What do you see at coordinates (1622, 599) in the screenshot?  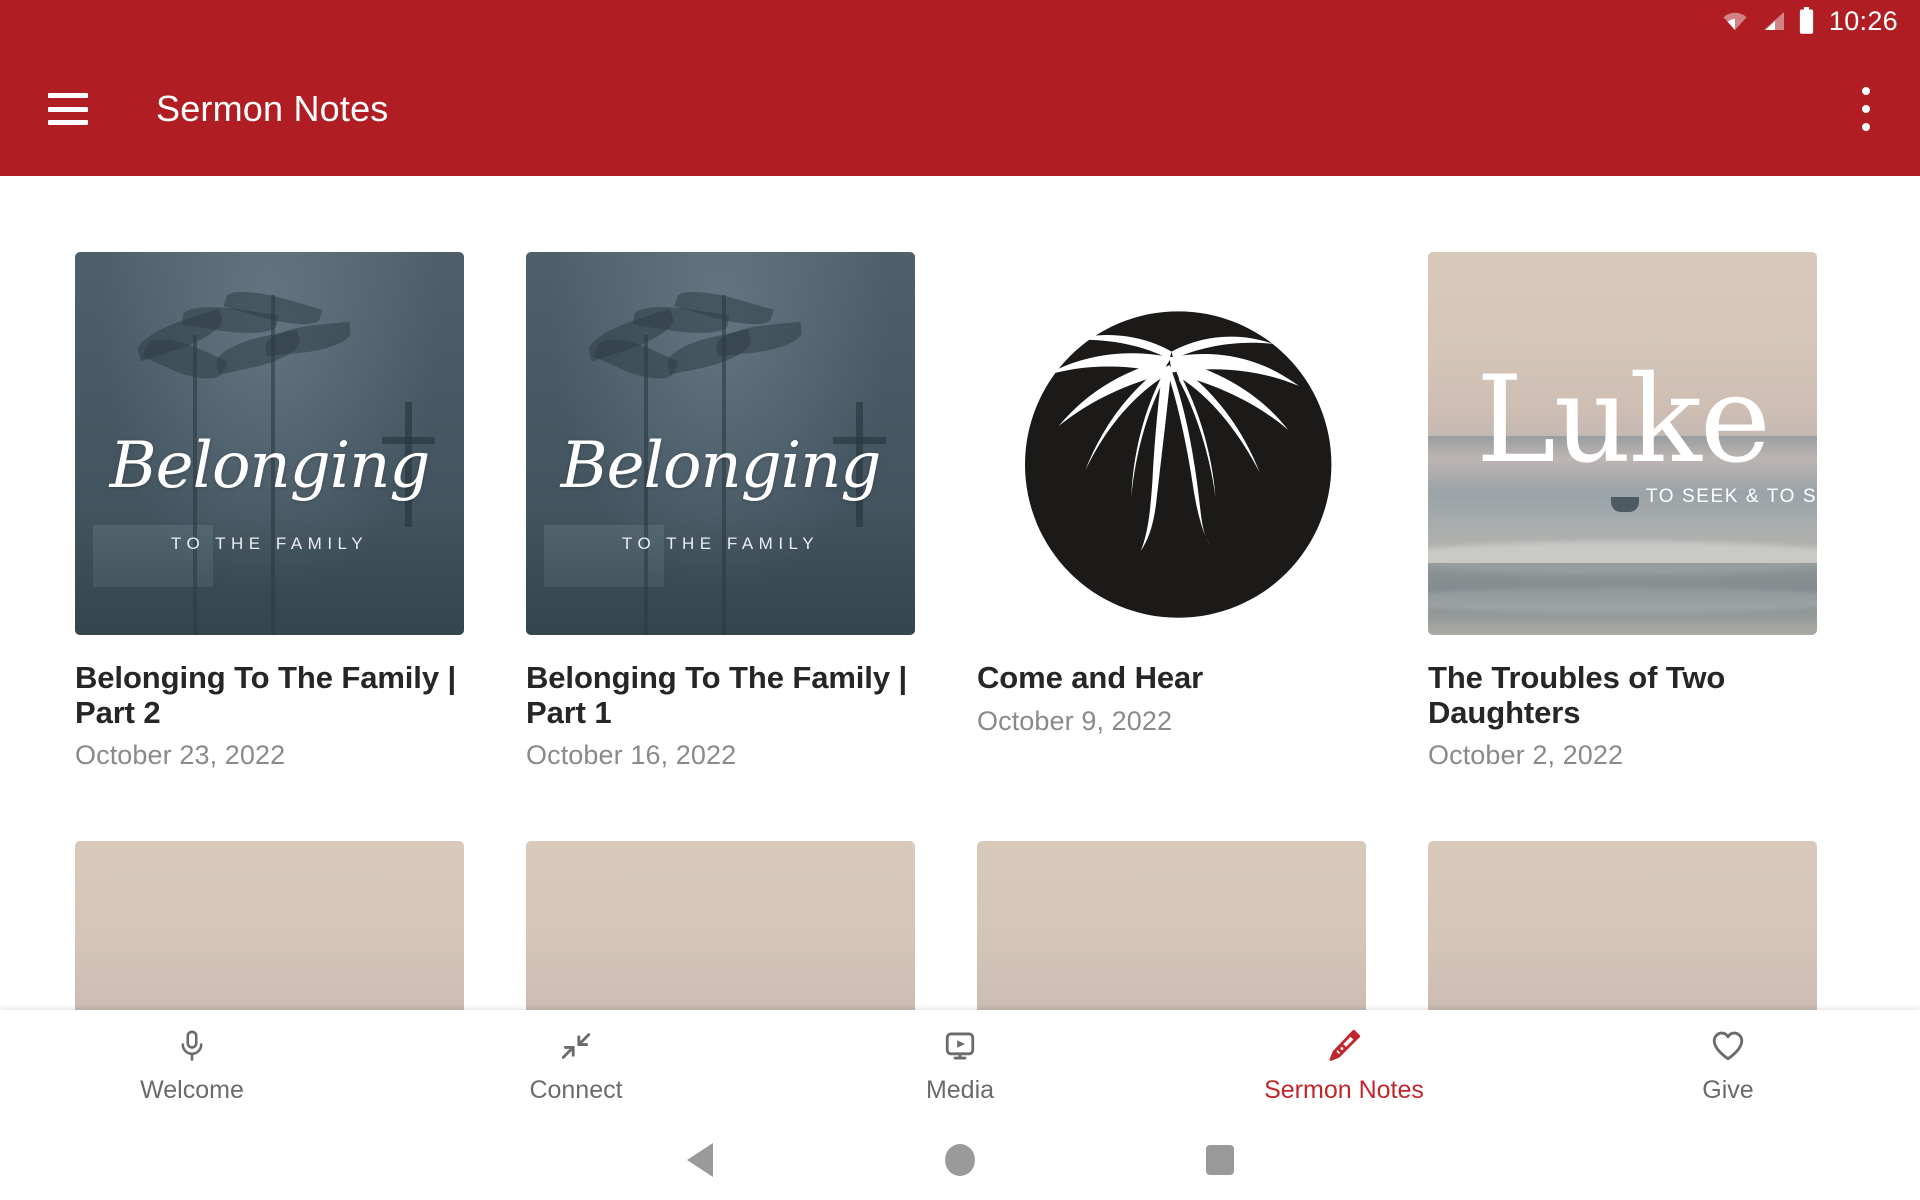 I see `shoreline-shadow` at bounding box center [1622, 599].